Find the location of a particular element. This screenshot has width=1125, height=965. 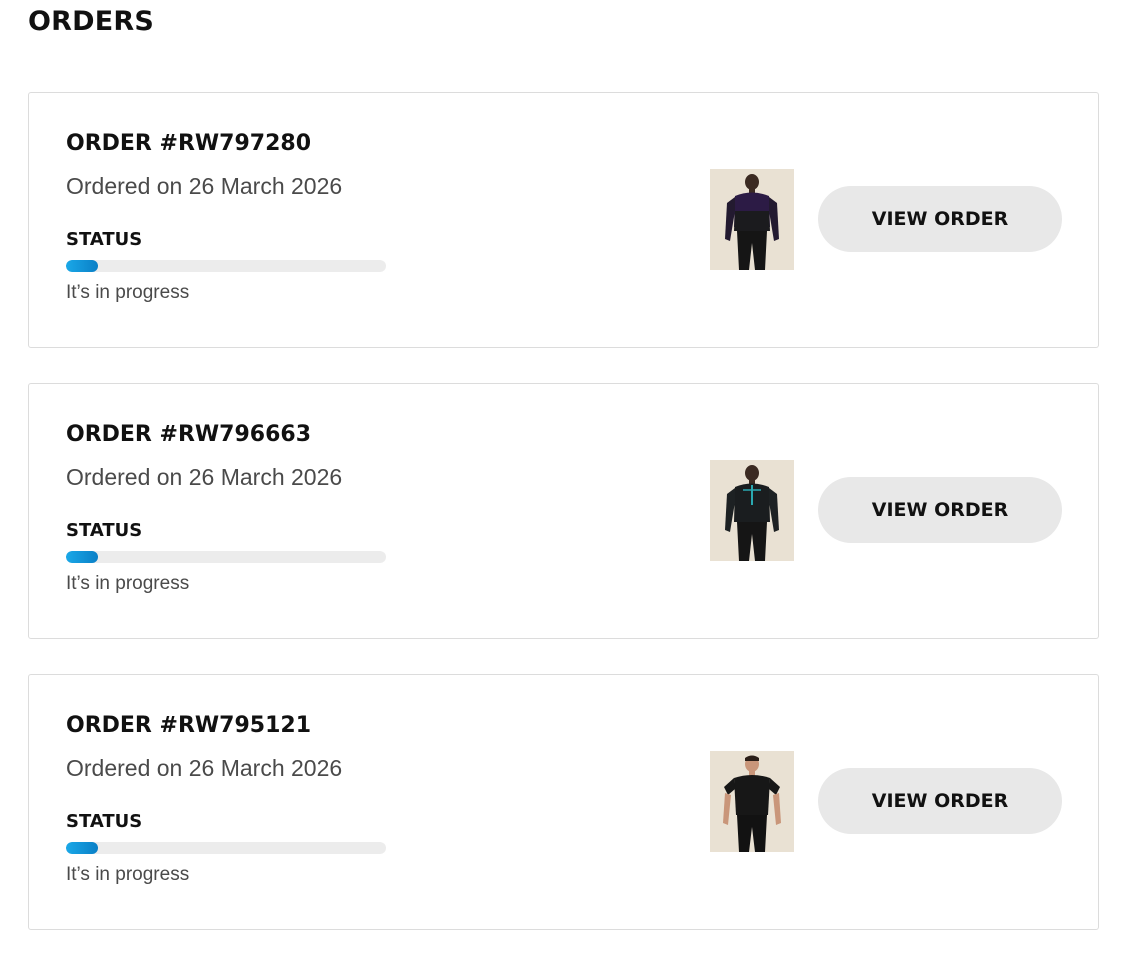

order-number: ORDER #RW797280 is located at coordinates (189, 143).